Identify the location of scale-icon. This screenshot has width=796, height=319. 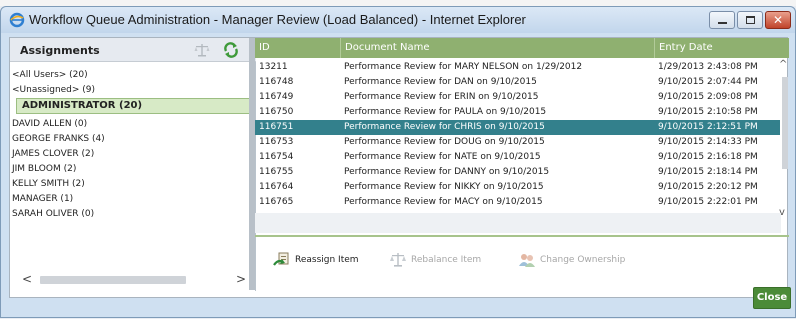
(202, 50).